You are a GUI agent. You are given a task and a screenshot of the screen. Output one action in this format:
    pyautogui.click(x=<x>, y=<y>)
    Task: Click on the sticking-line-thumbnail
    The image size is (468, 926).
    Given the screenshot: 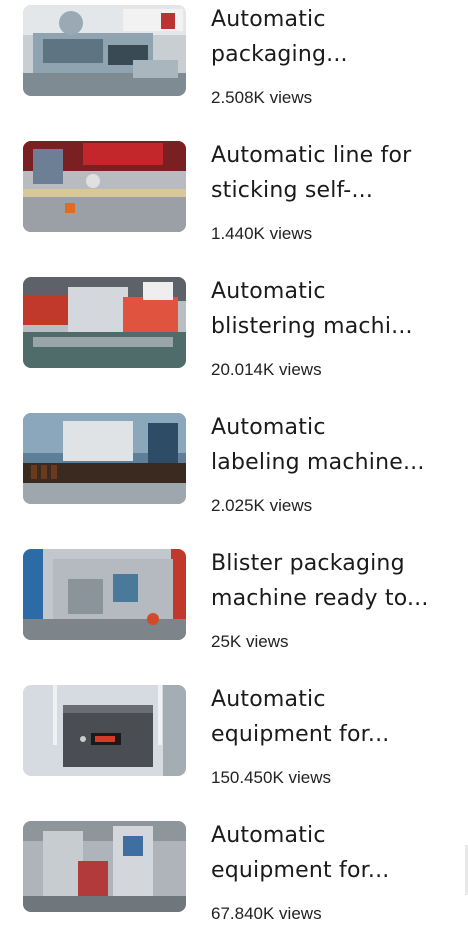 What is the action you would take?
    pyautogui.click(x=104, y=186)
    